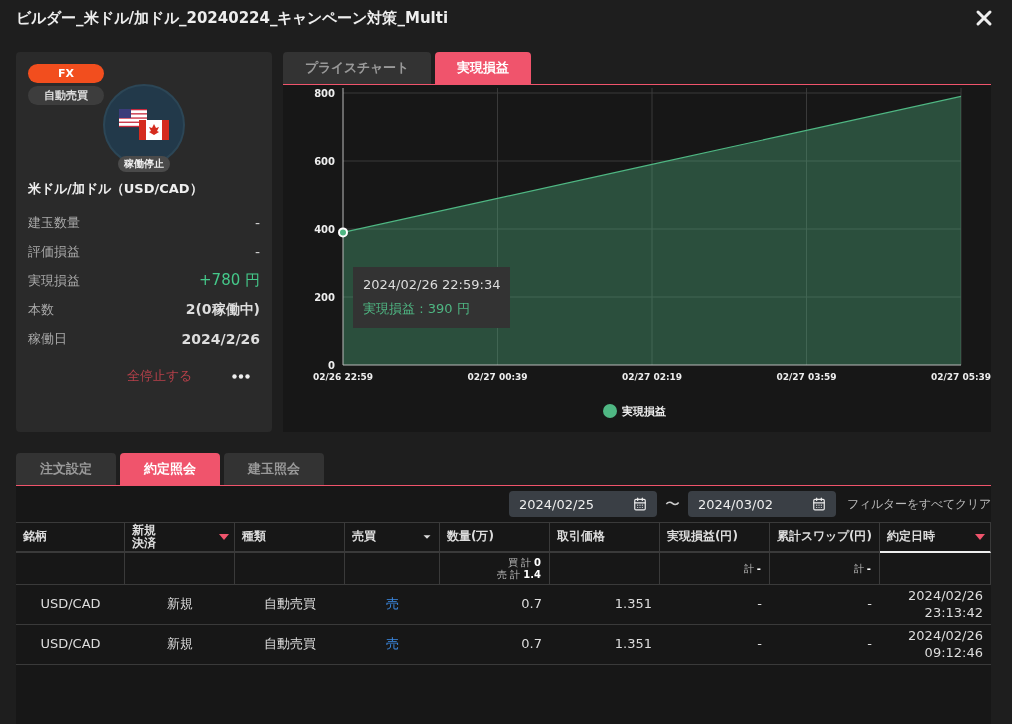 The width and height of the screenshot is (1012, 724). What do you see at coordinates (274, 469) in the screenshot?
I see `tab: 建玉照会` at bounding box center [274, 469].